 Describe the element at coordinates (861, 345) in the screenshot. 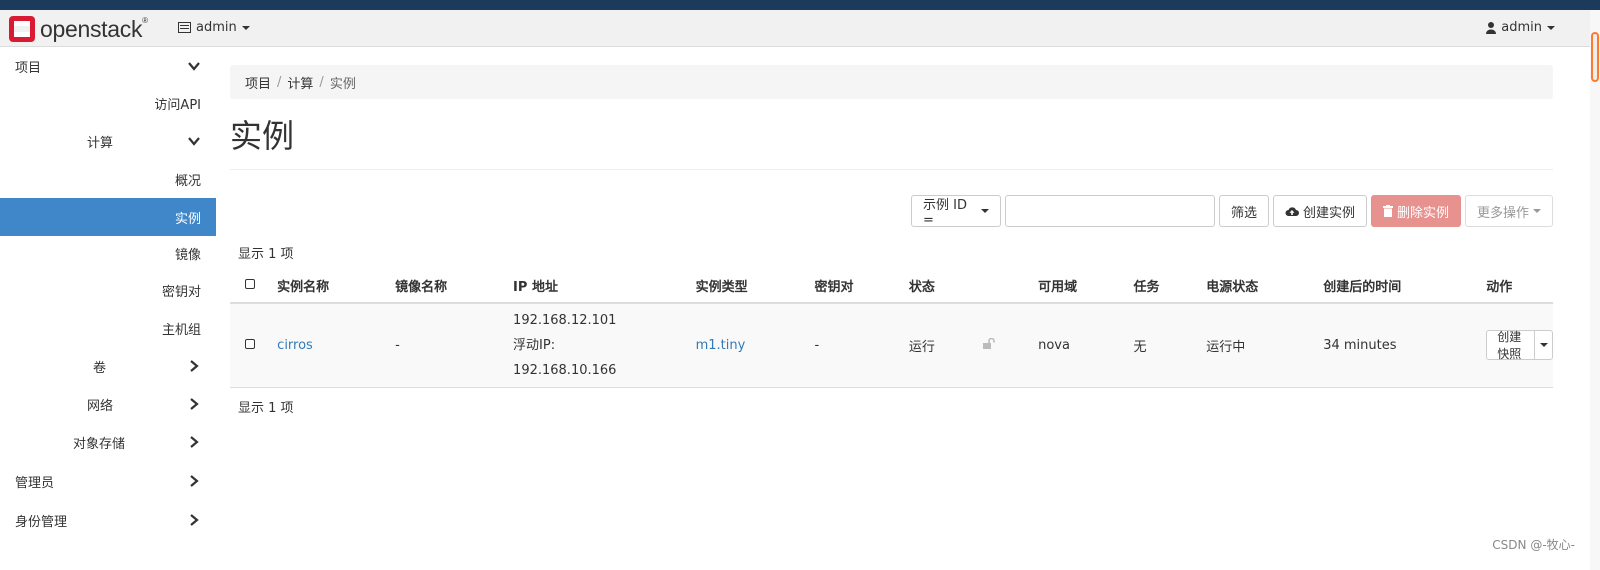

I see `keypair-cell: -` at that location.